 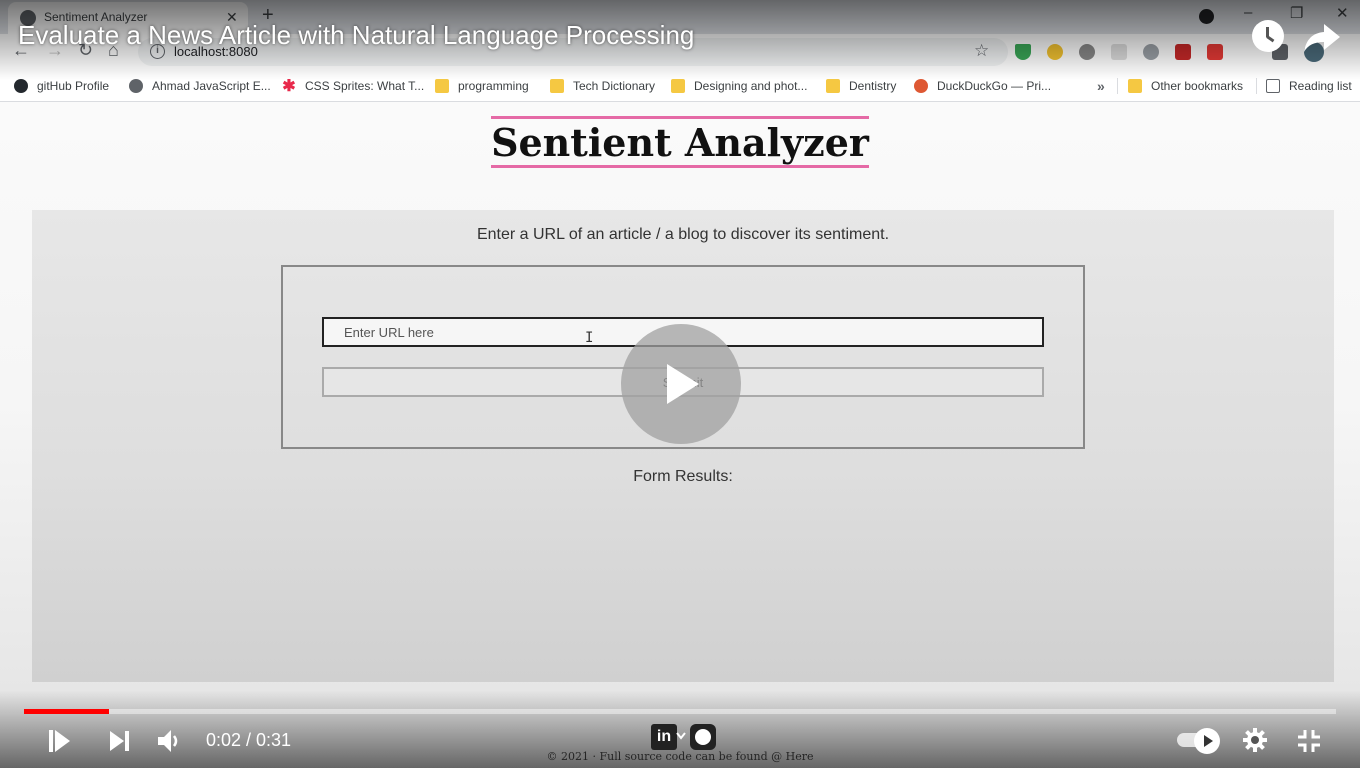 What do you see at coordinates (170, 741) in the screenshot?
I see `volume-icon` at bounding box center [170, 741].